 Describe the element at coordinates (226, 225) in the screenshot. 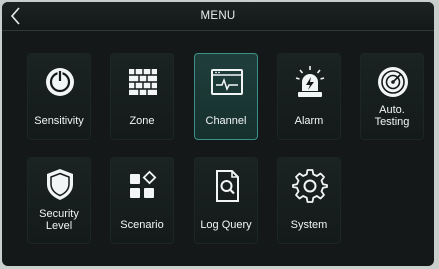

I see `tile-label-log-query: Log Query` at that location.